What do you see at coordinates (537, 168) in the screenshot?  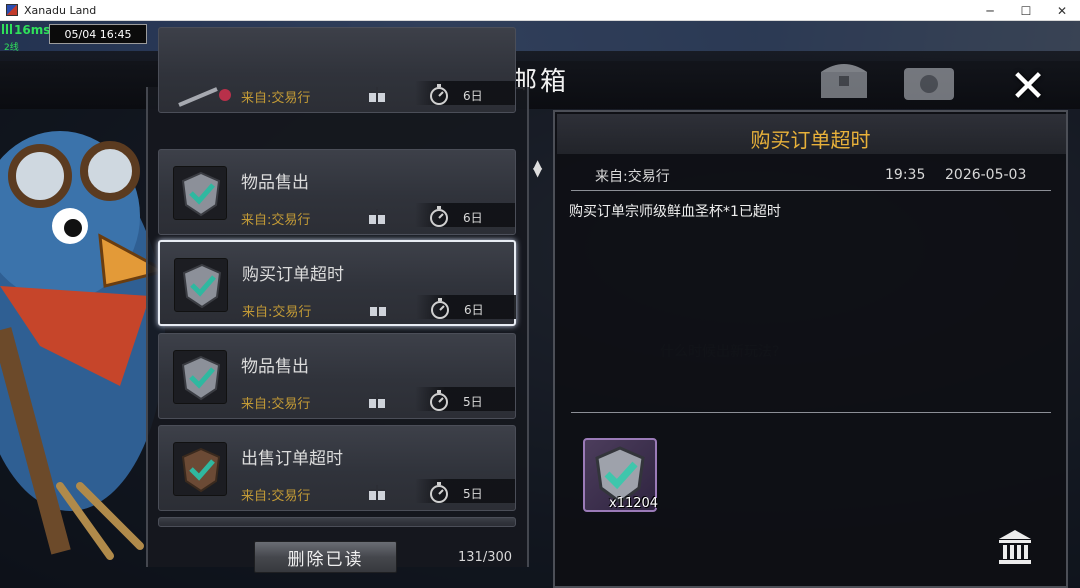 I see `scroll-indicator-icon: ▲ ▼` at bounding box center [537, 168].